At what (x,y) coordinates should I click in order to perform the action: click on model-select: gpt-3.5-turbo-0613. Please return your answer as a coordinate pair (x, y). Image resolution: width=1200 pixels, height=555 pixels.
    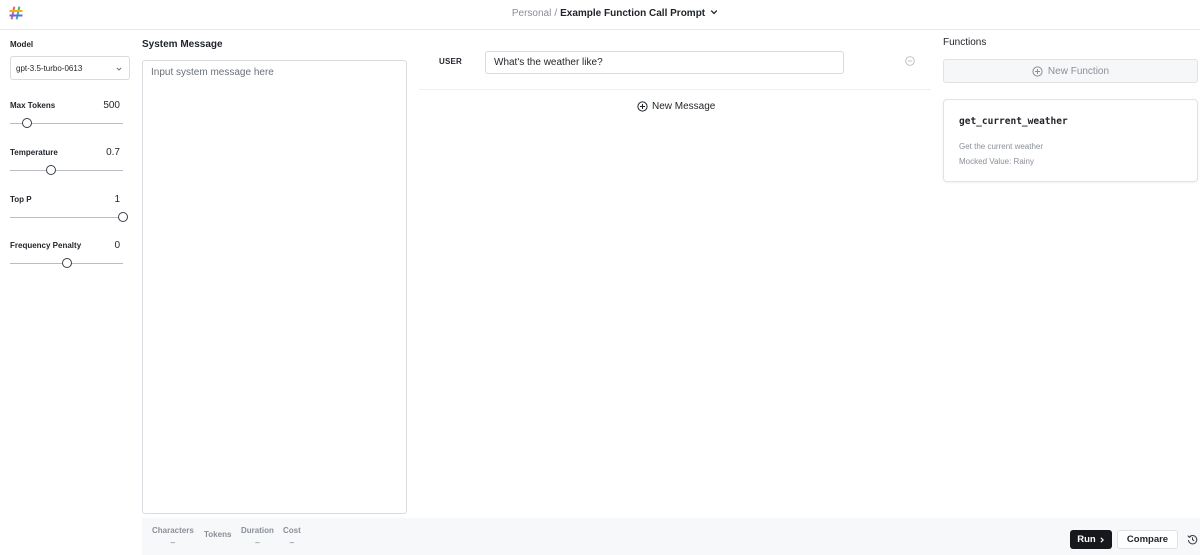
    Looking at the image, I should click on (70, 68).